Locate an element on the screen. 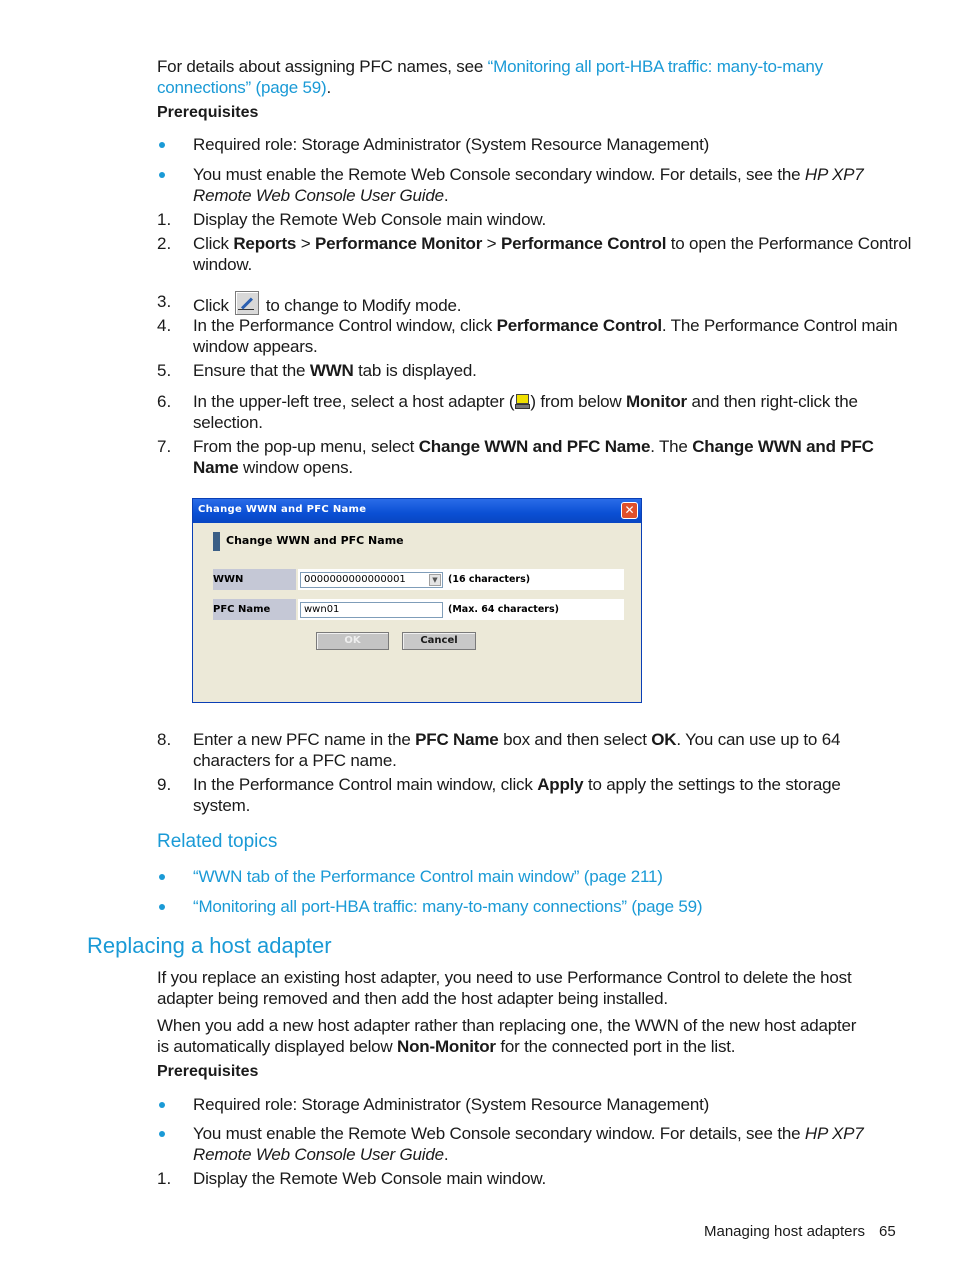  pfc-name-row: wwn01 (Max. 64 characters) is located at coordinates (461, 609).